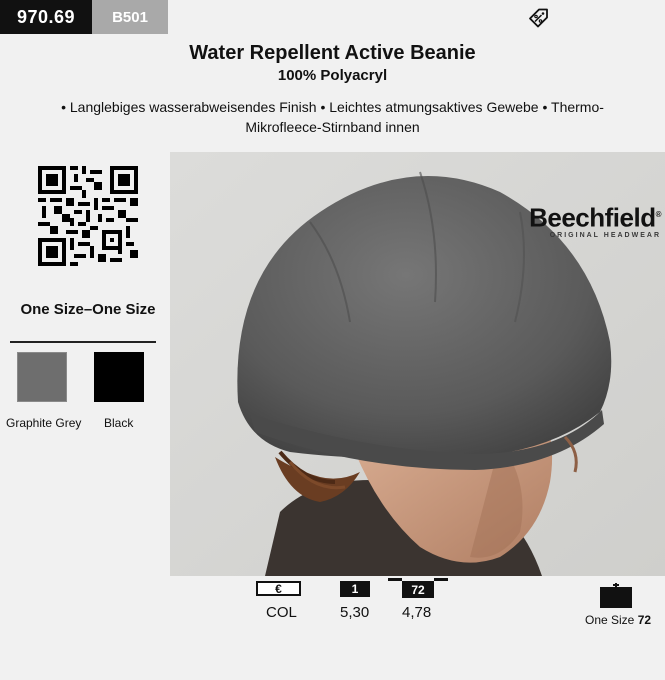  I want to click on color-swatch-black, so click(119, 377).